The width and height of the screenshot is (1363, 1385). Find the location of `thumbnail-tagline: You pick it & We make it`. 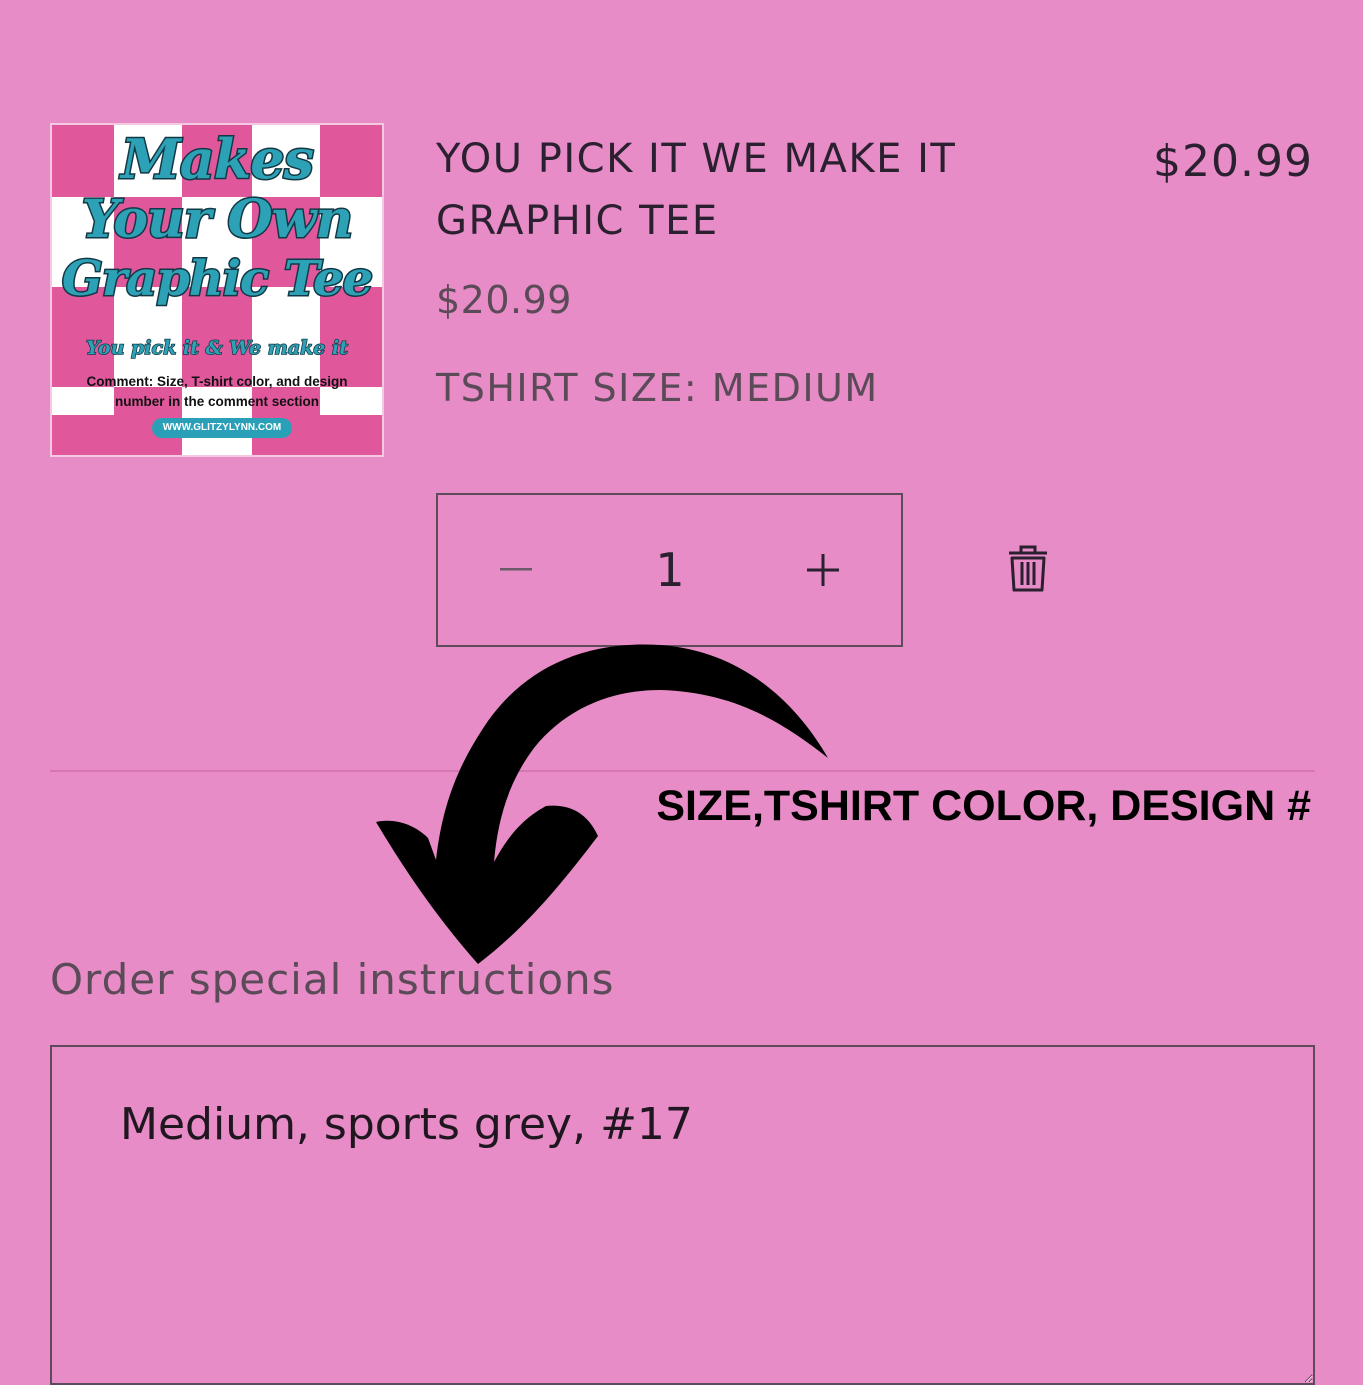

thumbnail-tagline: You pick it & We make it is located at coordinates (217, 348).